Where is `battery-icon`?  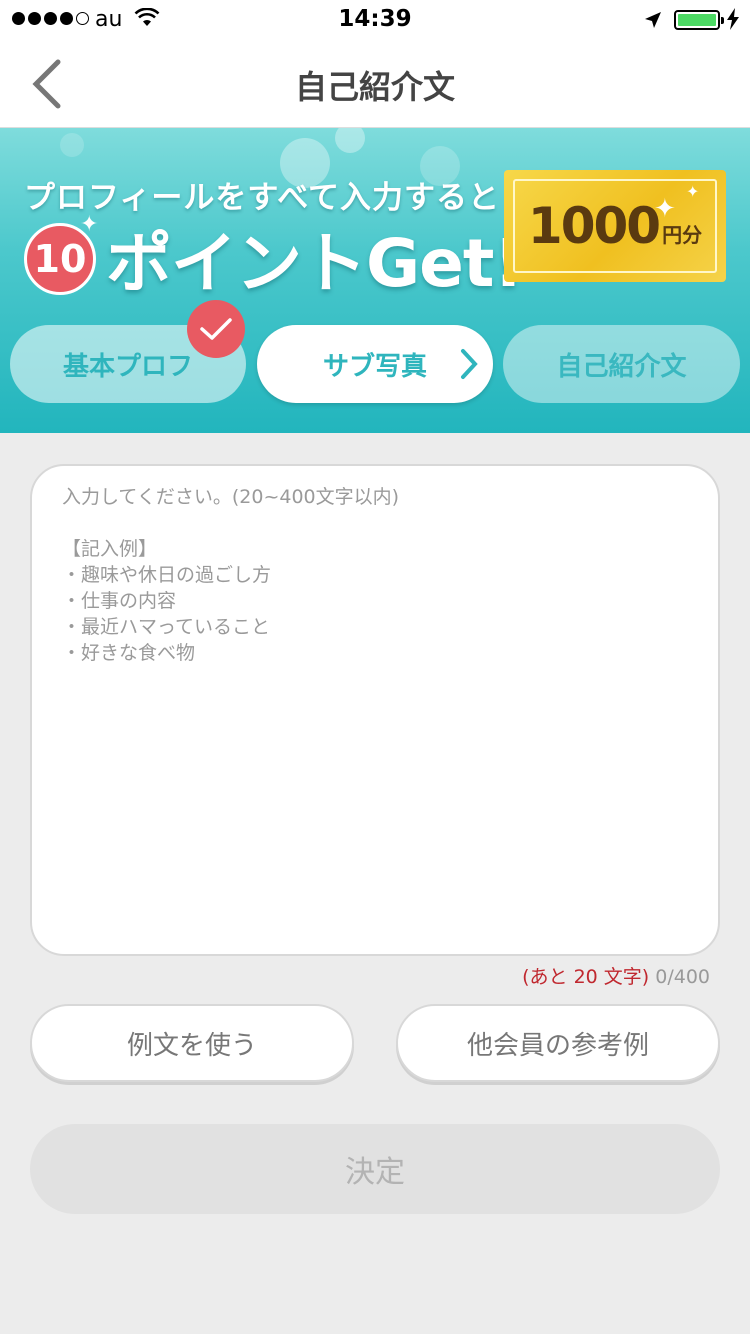 battery-icon is located at coordinates (699, 20).